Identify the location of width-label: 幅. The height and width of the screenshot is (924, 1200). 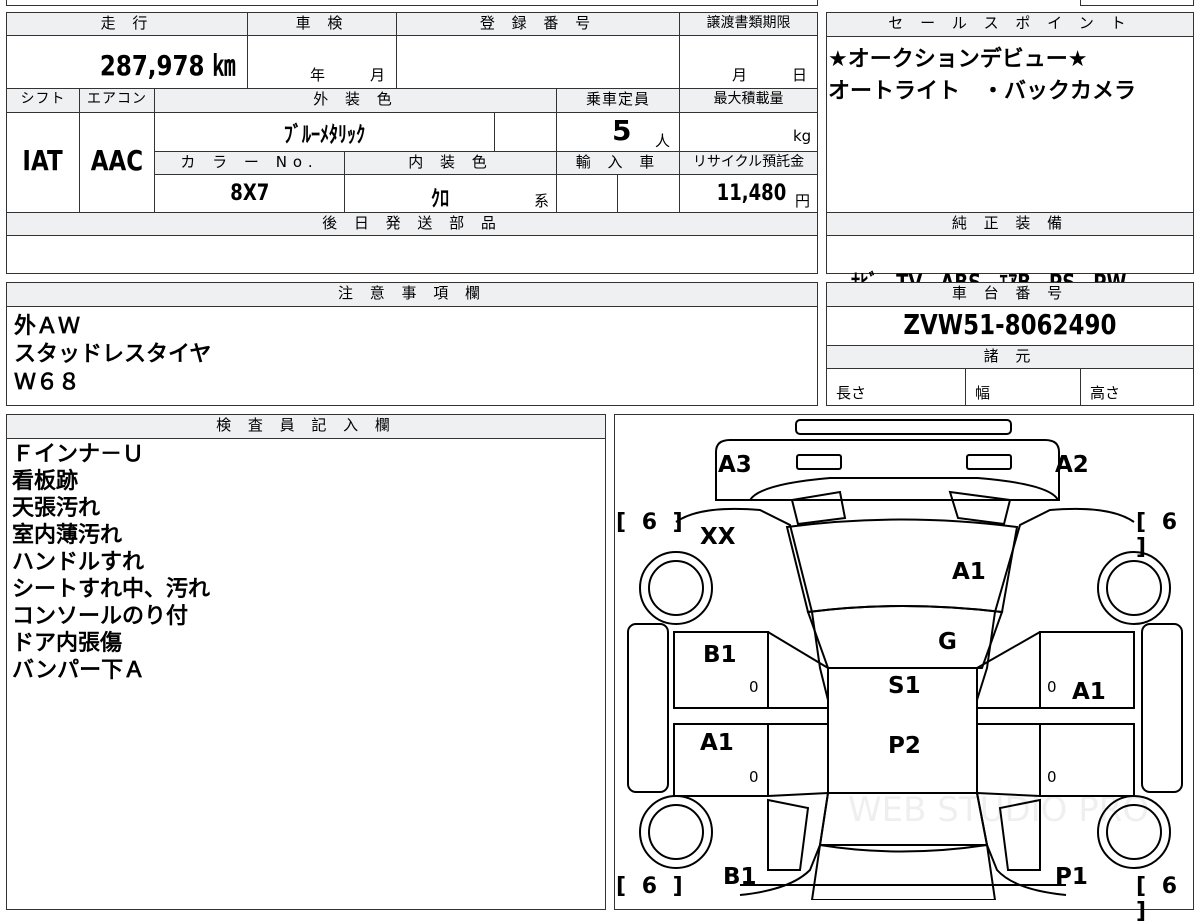
(983, 393).